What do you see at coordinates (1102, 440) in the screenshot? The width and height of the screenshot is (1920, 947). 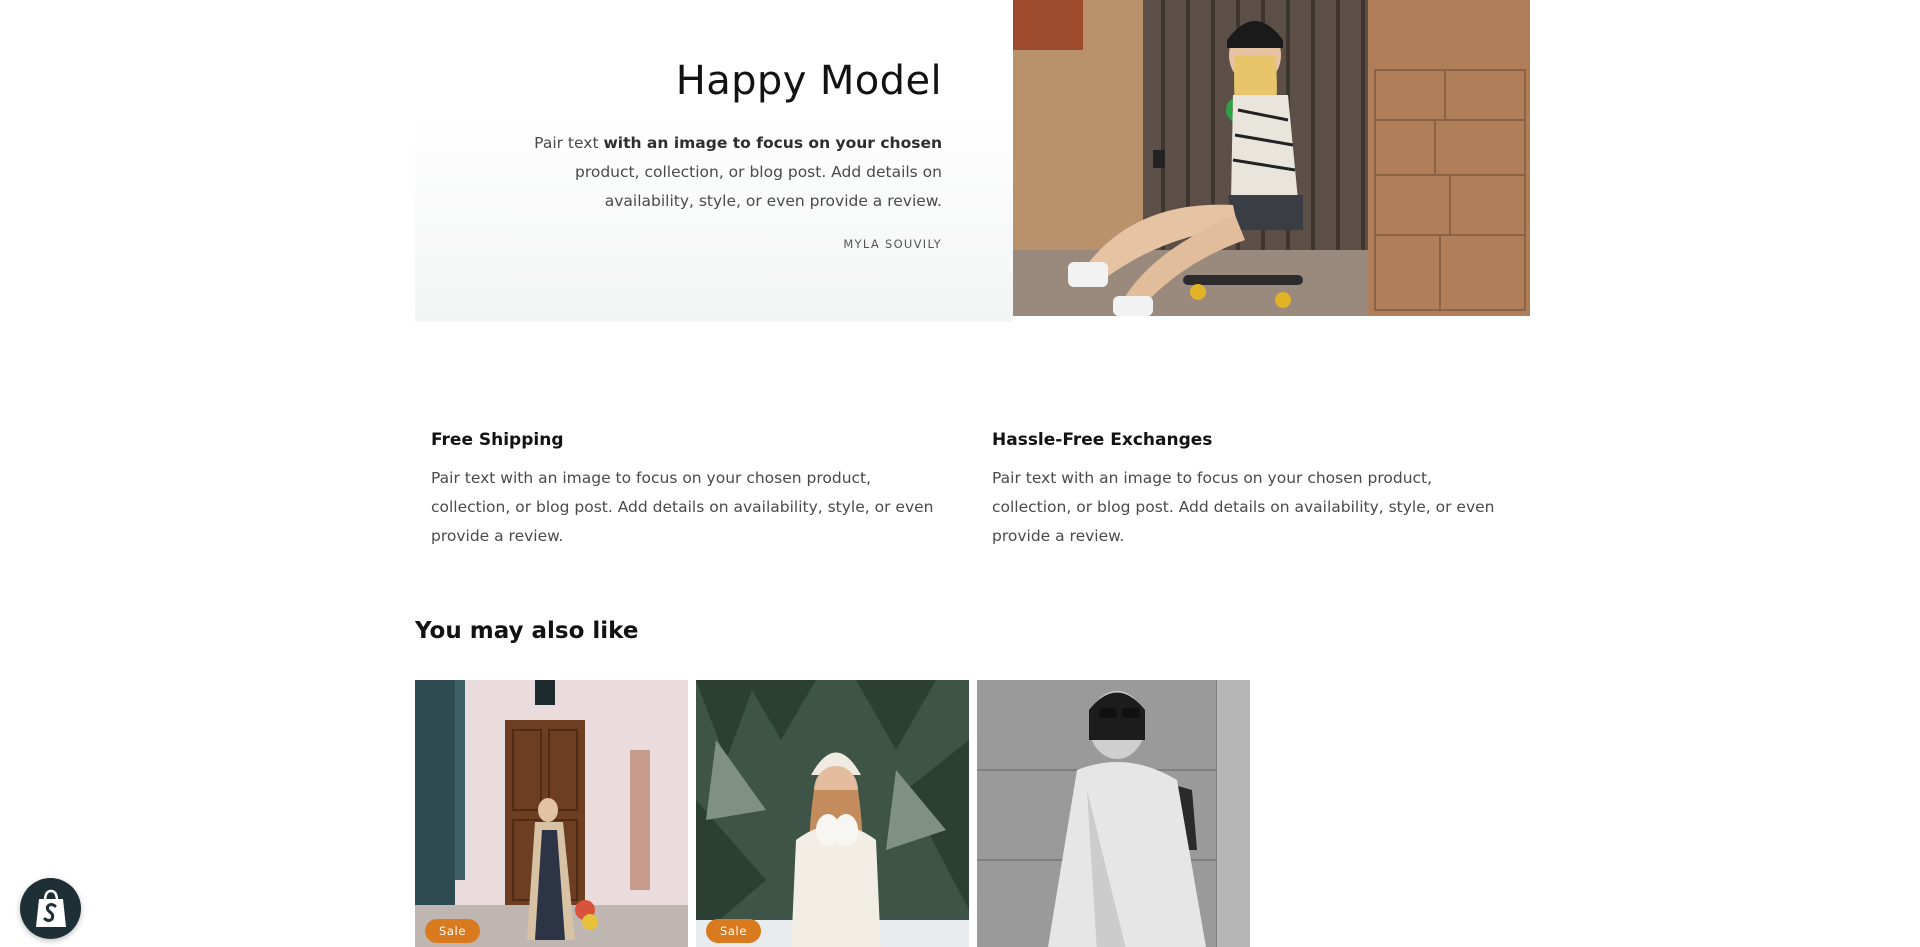 I see `column-title: Hassle-Free Exchanges` at bounding box center [1102, 440].